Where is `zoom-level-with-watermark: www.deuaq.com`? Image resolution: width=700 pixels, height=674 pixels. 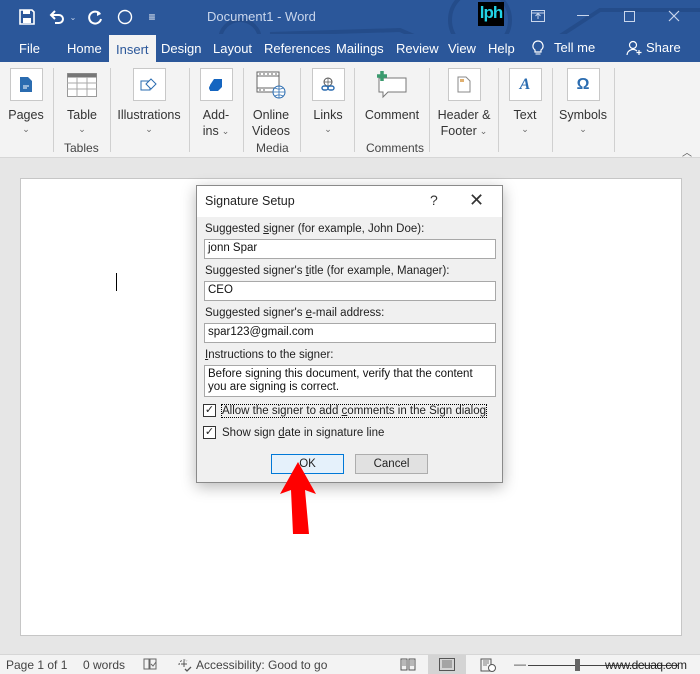
zoom-level-with-watermark: www.deuaq.com is located at coordinates (646, 665).